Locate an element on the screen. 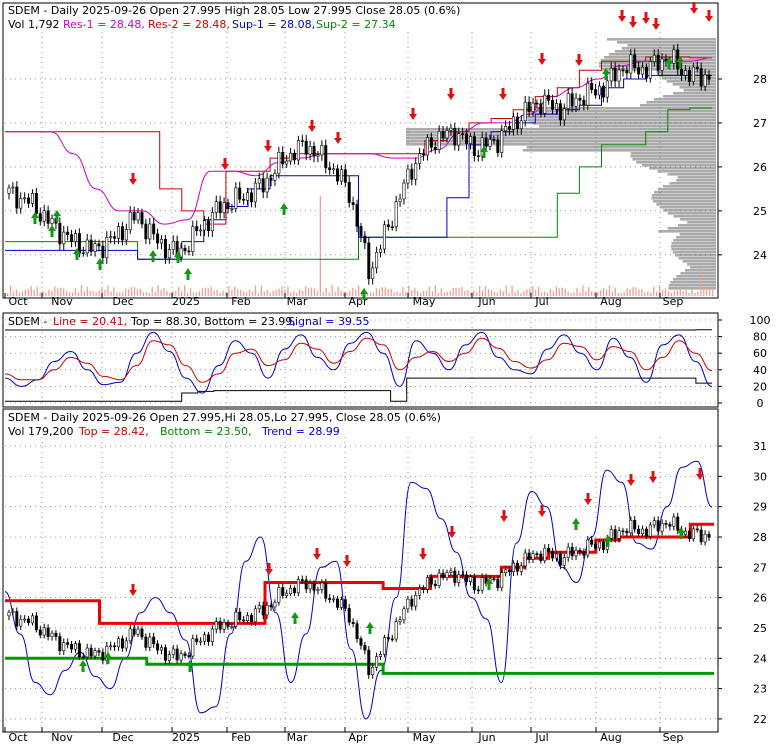  y-tick-label: 22 is located at coordinates (760, 719).